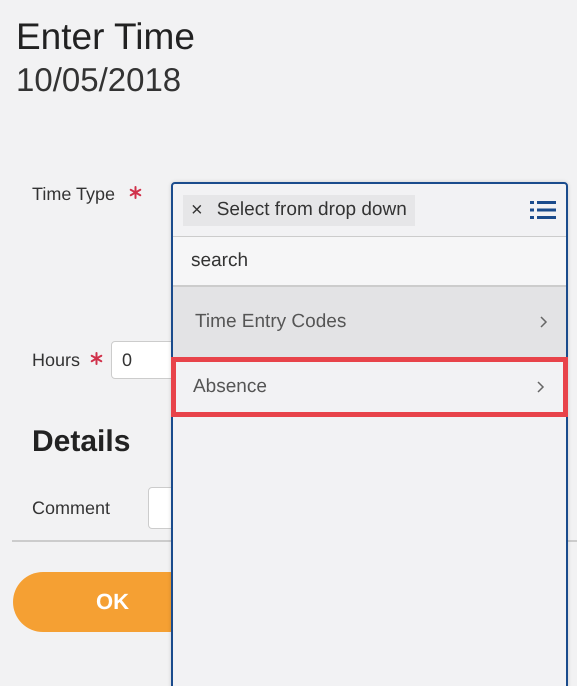 The image size is (577, 686). What do you see at coordinates (71, 508) in the screenshot?
I see `field-label: Comment` at bounding box center [71, 508].